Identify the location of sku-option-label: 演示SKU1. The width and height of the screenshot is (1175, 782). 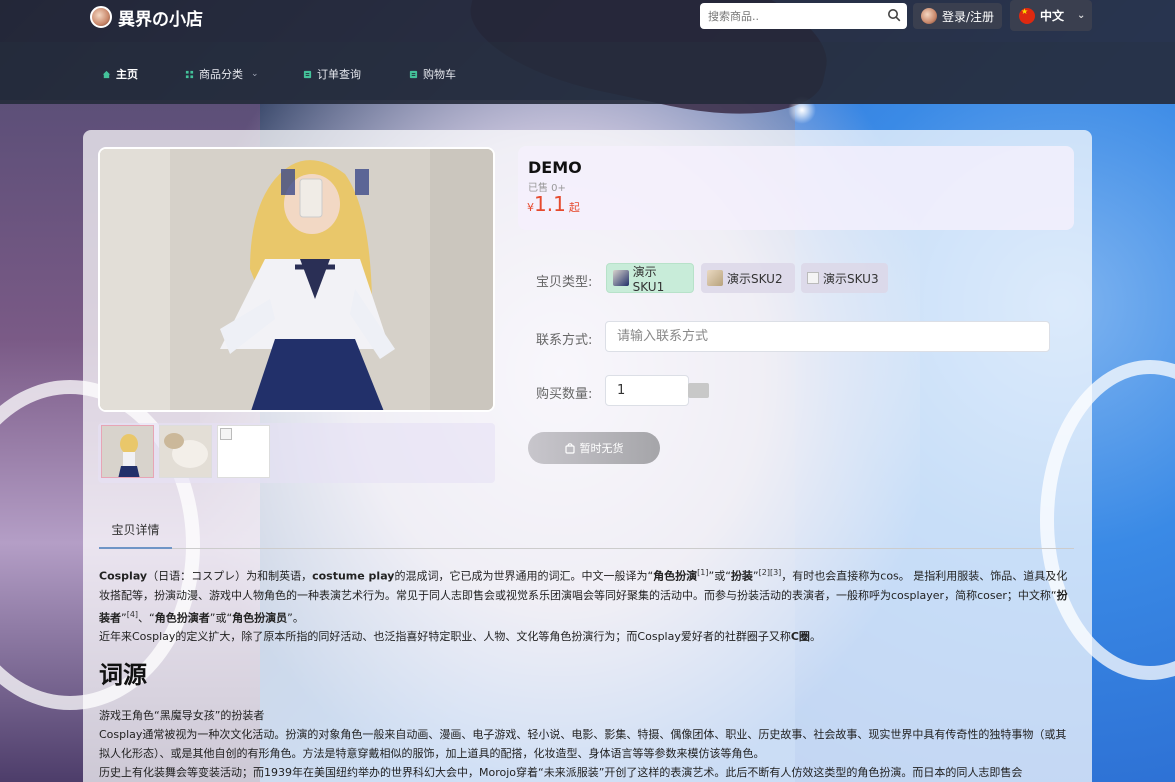
(648, 279).